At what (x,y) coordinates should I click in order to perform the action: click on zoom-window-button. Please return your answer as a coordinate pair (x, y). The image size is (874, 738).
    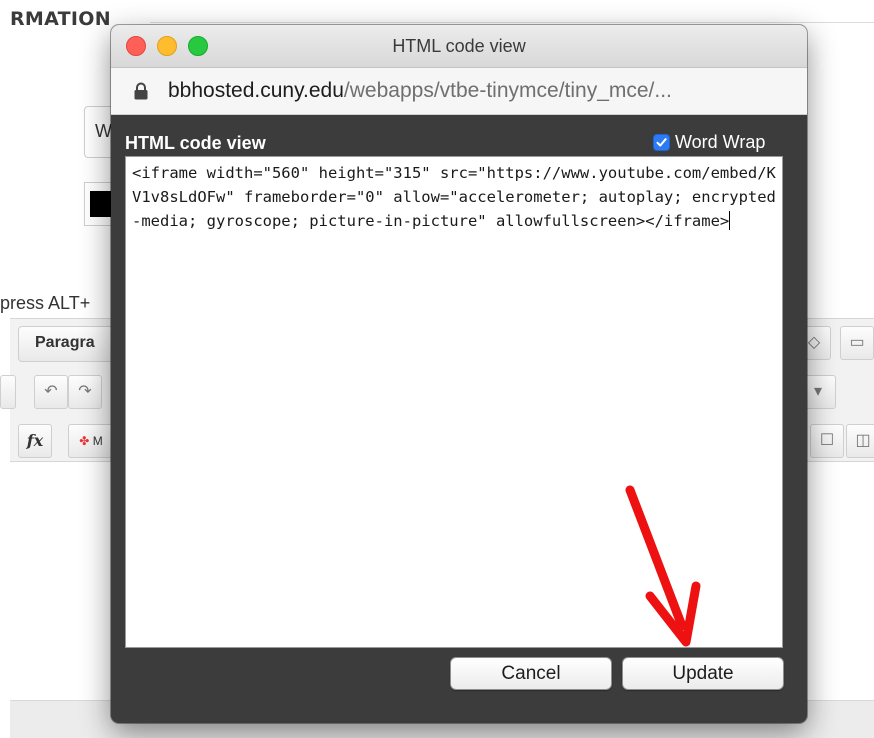
    Looking at the image, I should click on (198, 46).